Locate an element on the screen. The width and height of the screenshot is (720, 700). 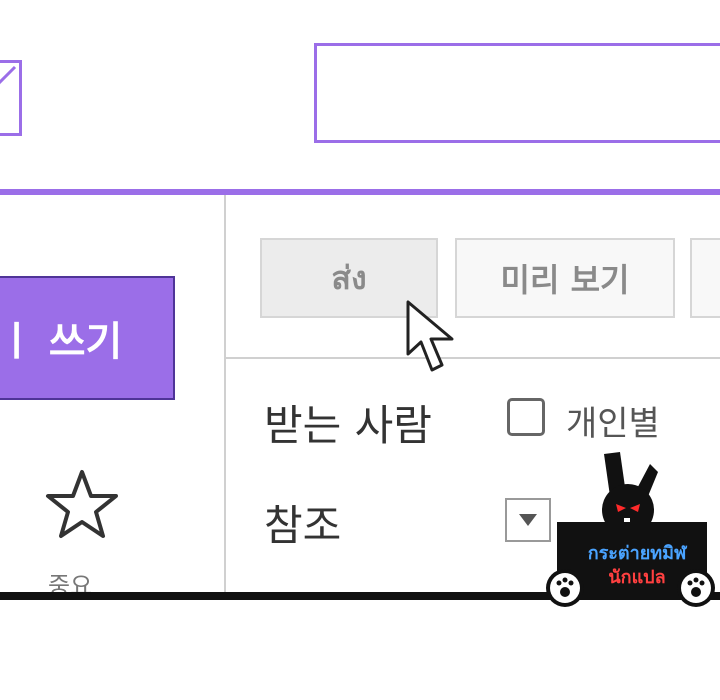
app-logo is located at coordinates (11, 98).